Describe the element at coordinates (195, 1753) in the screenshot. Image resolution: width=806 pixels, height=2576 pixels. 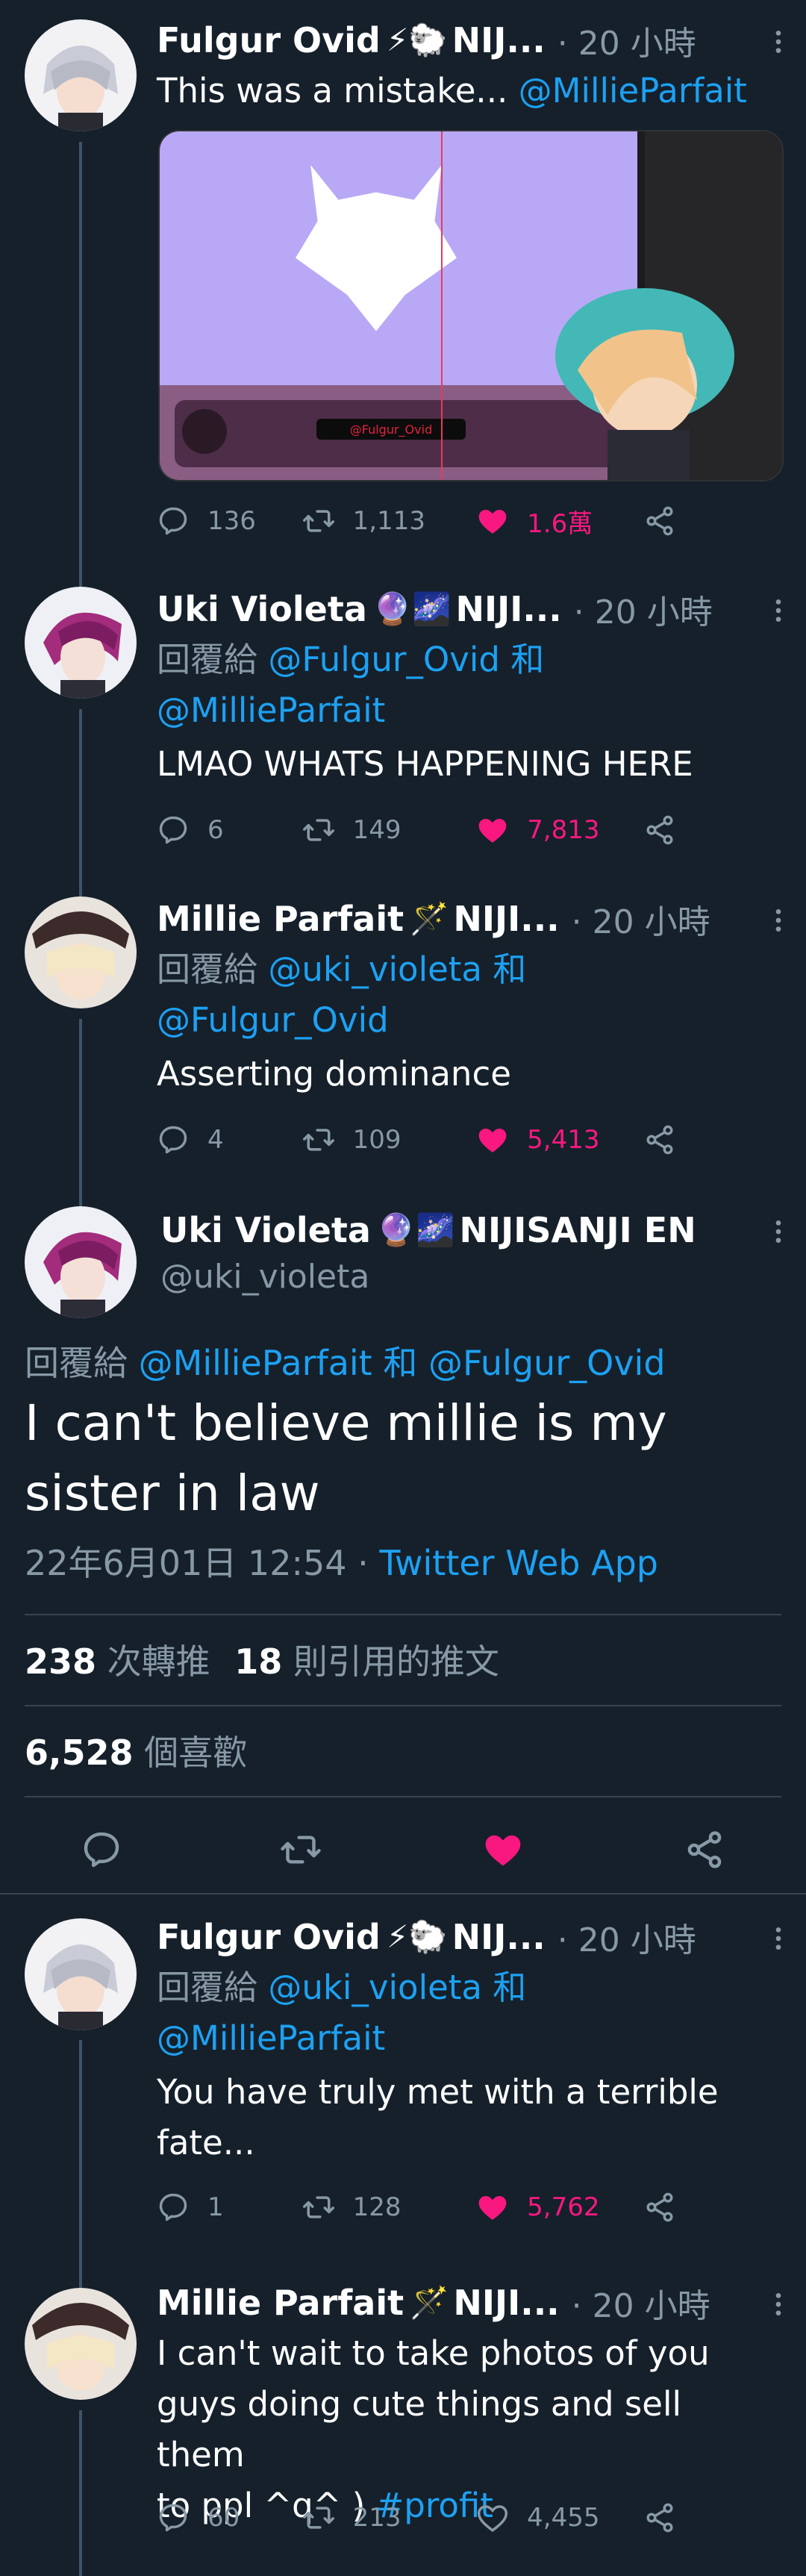
I see `like-label: 個喜歡` at that location.